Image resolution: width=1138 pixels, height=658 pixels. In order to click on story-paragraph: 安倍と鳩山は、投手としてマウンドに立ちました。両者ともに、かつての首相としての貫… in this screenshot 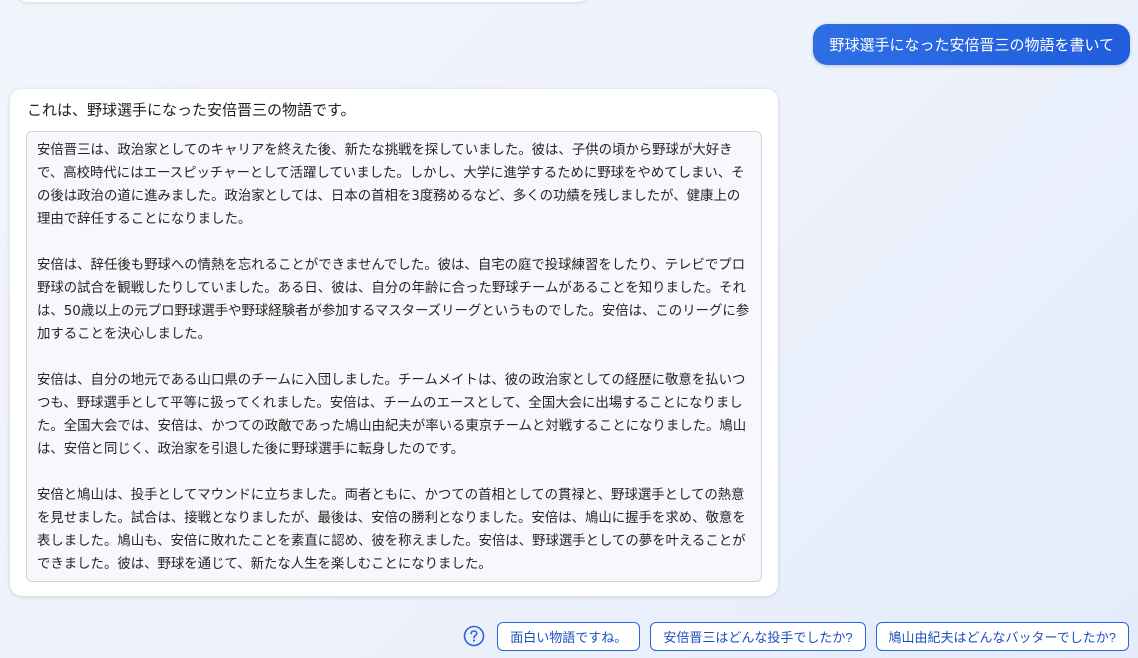, I will do `click(391, 530)`.